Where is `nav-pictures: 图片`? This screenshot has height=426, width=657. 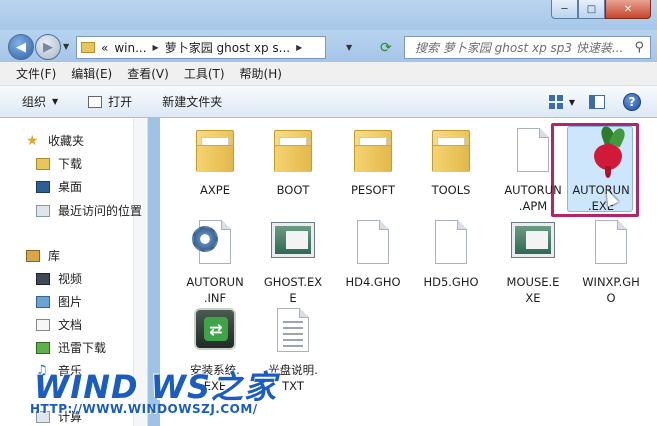
nav-pictures: 图片 is located at coordinates (59, 301).